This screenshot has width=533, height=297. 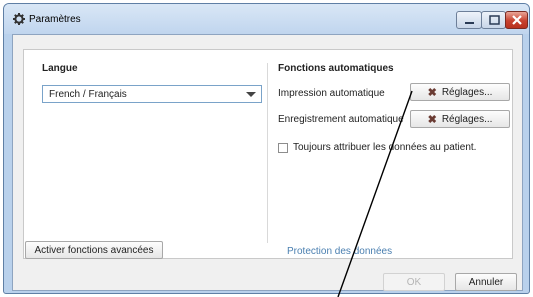 What do you see at coordinates (60, 68) in the screenshot?
I see `language-heading: Langue` at bounding box center [60, 68].